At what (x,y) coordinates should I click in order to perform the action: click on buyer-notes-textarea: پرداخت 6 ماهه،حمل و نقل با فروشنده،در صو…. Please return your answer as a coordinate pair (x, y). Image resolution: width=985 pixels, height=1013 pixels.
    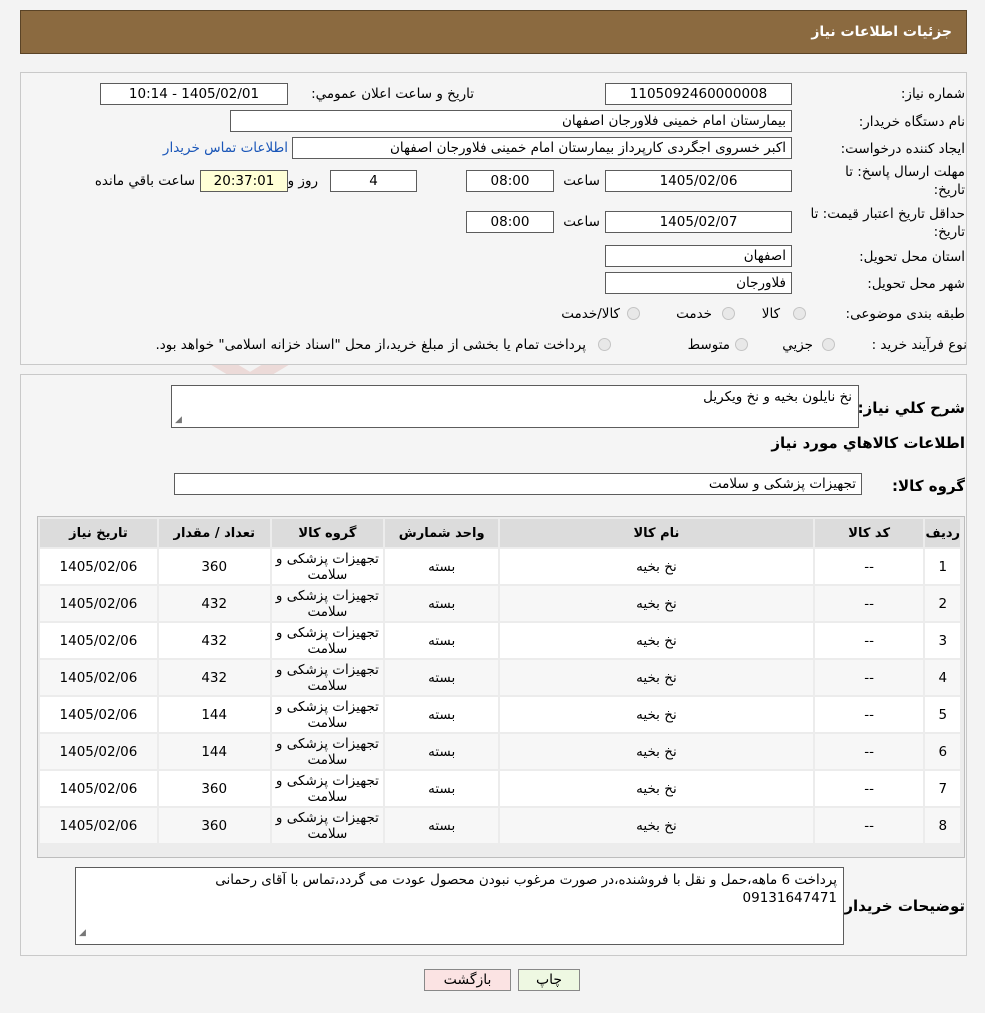
    Looking at the image, I should click on (459, 906).